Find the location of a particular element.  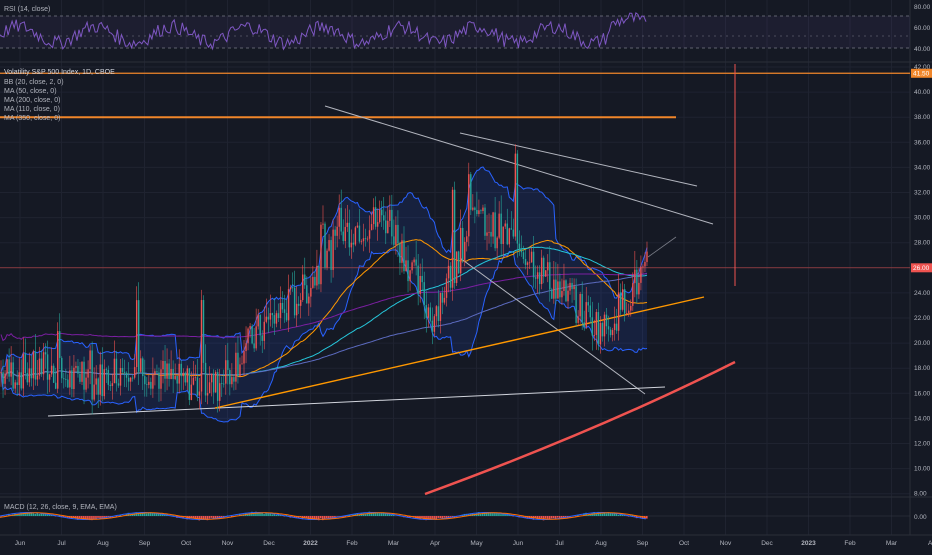

macd-label: MACD (12, 26, close, 9, EMA, EMA) is located at coordinates (60, 507).